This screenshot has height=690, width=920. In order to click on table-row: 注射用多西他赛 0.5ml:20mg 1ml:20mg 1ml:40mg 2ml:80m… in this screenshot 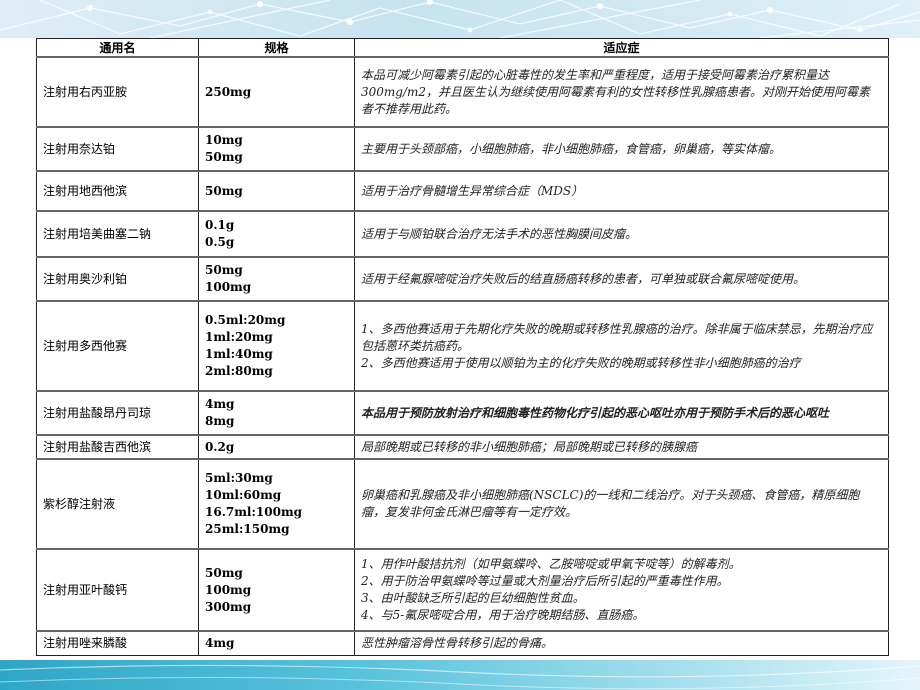, I will do `click(462, 346)`.